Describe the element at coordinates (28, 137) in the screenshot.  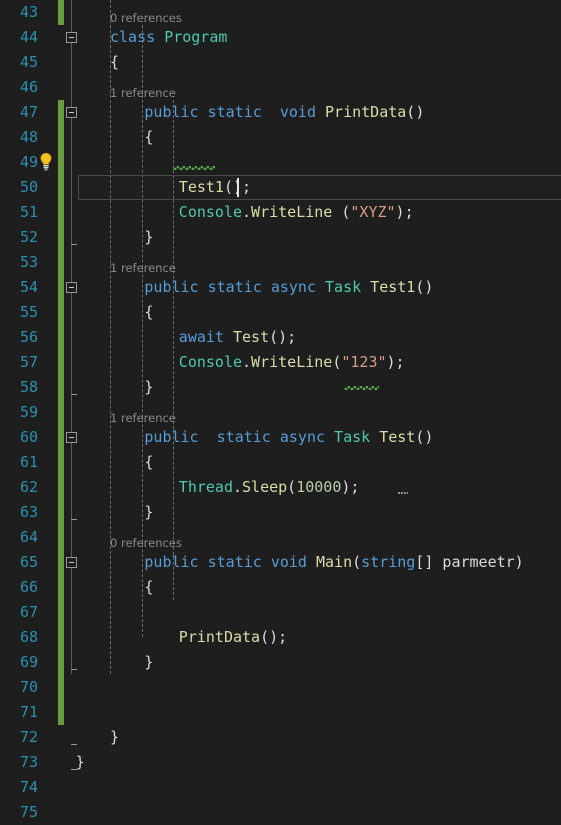
I see `line-number: 48` at that location.